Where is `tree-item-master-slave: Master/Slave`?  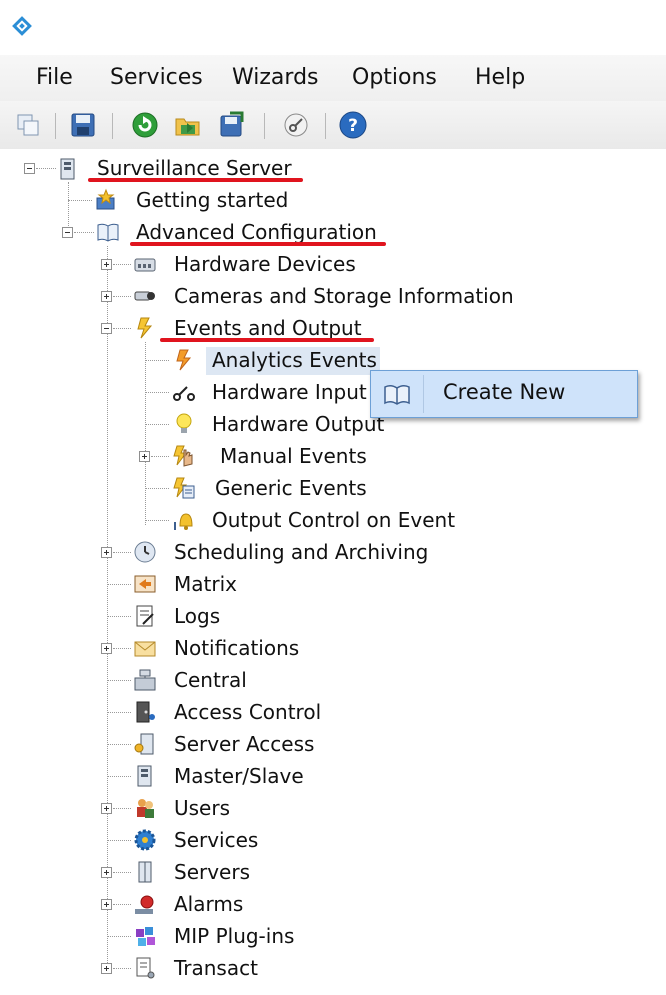 tree-item-master-slave: Master/Slave is located at coordinates (239, 776).